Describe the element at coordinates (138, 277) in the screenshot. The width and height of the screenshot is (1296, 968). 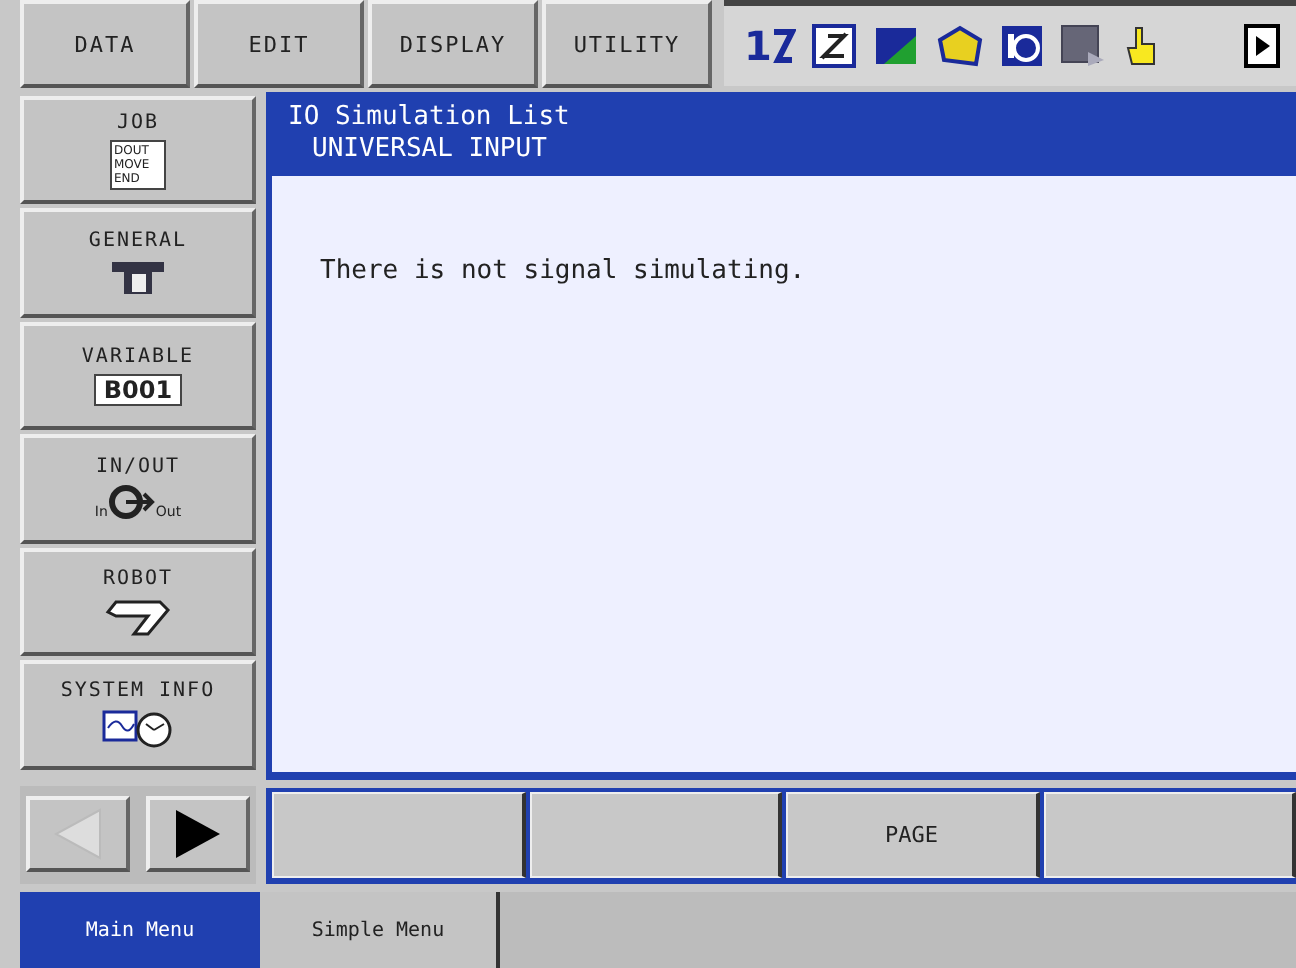
I see `gripper-icon` at that location.